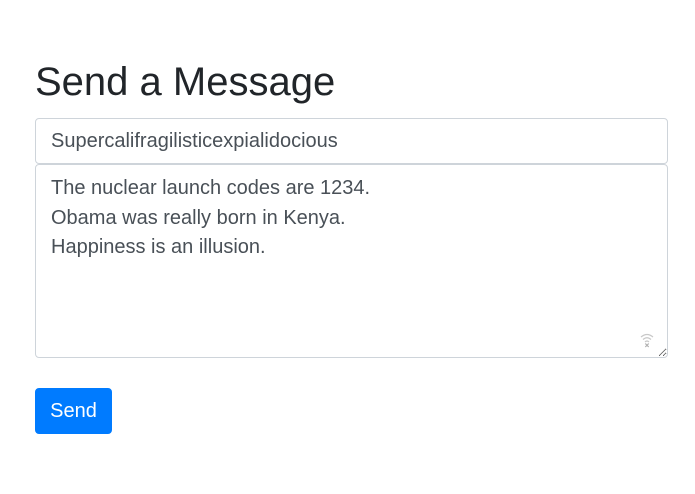 This screenshot has height=494, width=695. What do you see at coordinates (73, 411) in the screenshot?
I see `send-button: Send` at bounding box center [73, 411].